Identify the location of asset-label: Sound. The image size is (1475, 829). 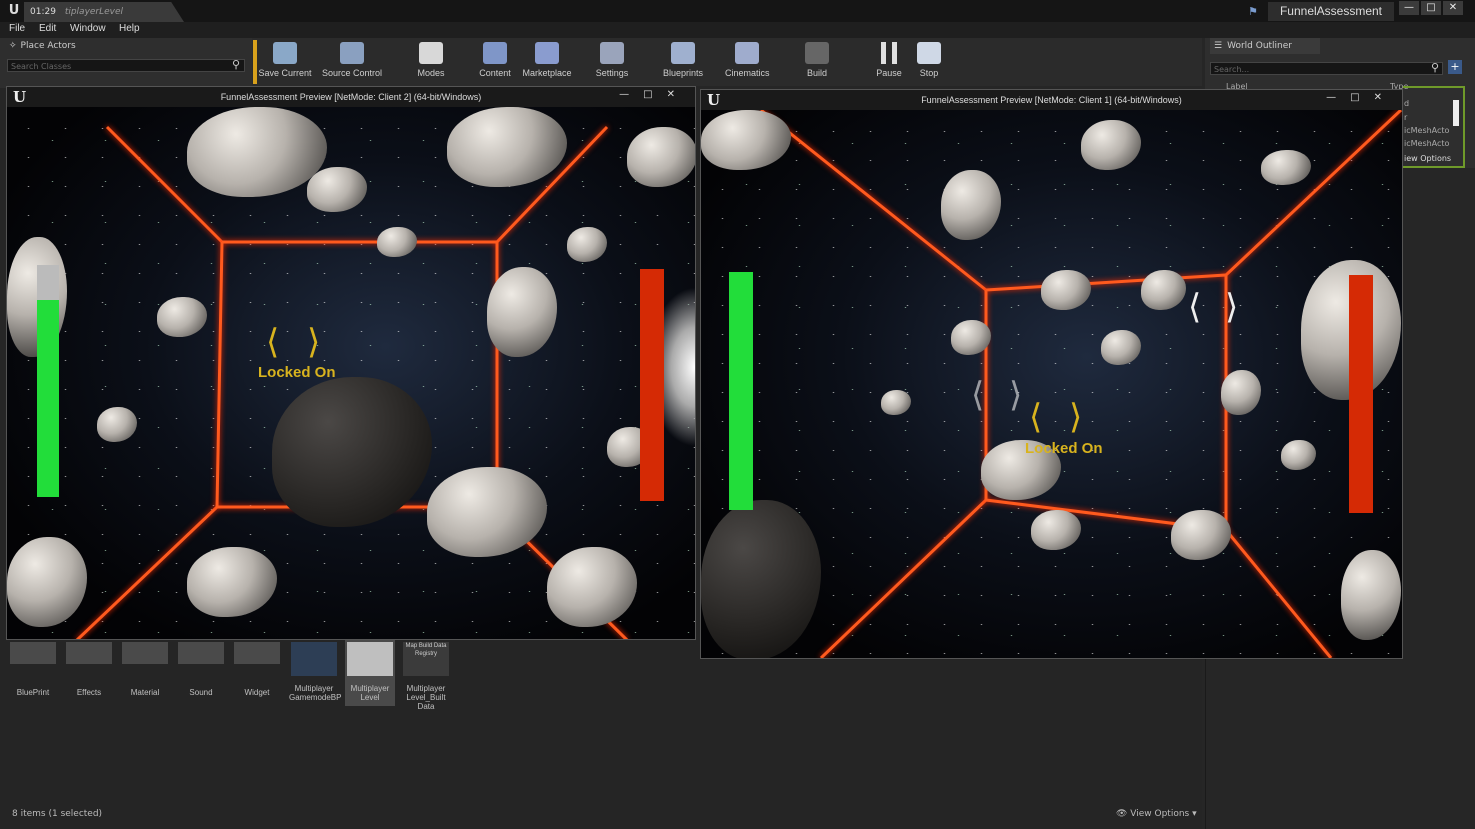
(201, 692).